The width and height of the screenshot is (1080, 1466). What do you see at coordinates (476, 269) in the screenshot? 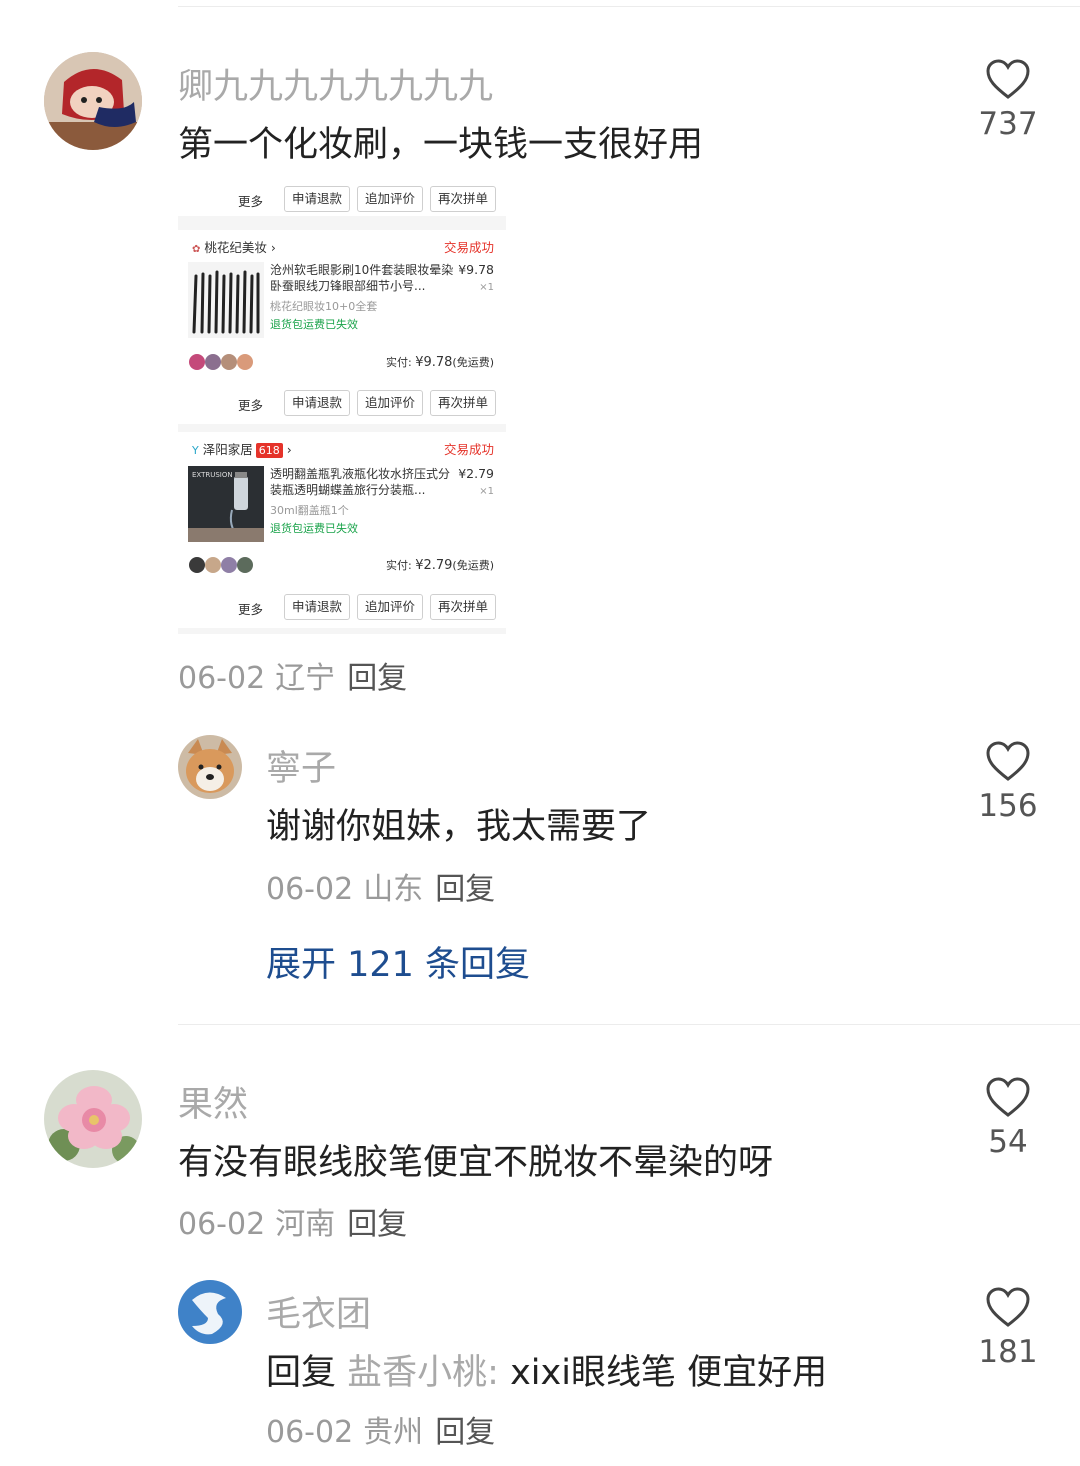
I see `product-price: ¥9.78` at bounding box center [476, 269].